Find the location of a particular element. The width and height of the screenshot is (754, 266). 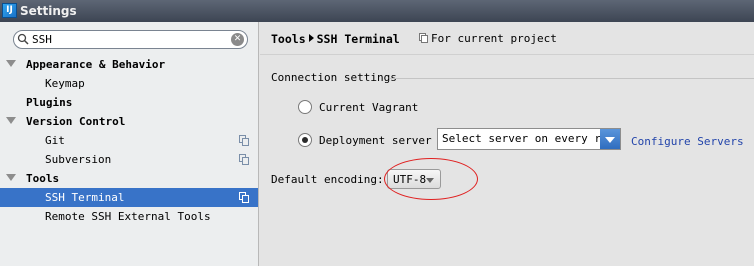

tree-item-label: Subversion is located at coordinates (78, 159).